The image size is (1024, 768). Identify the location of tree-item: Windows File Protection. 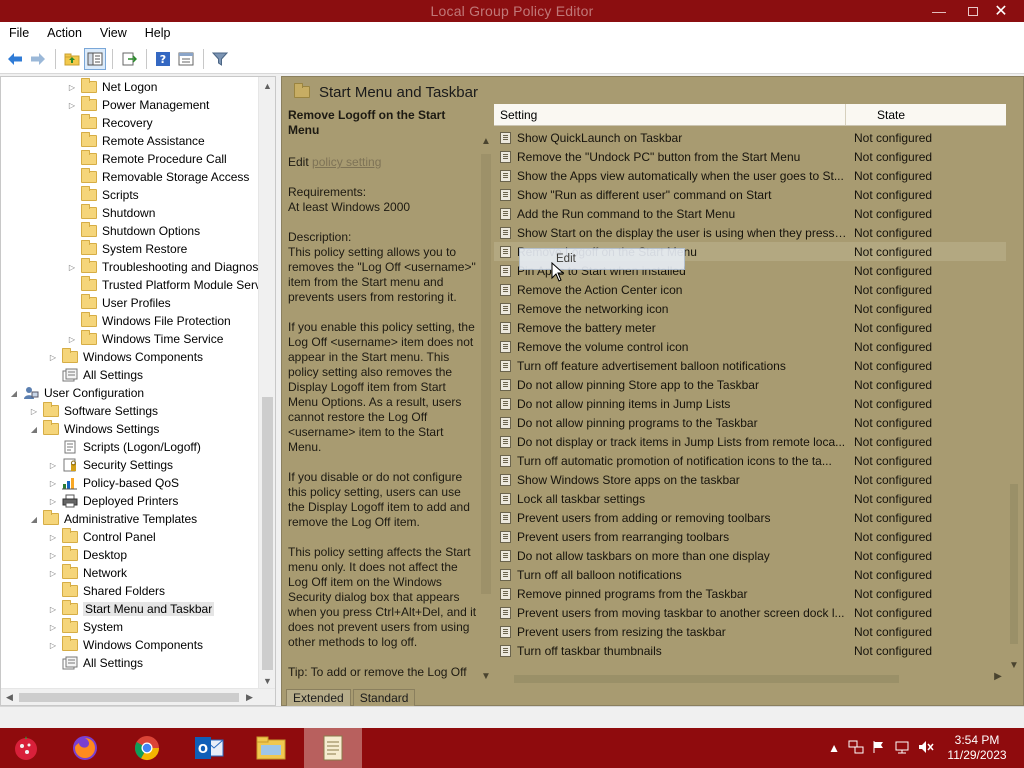
(149, 321).